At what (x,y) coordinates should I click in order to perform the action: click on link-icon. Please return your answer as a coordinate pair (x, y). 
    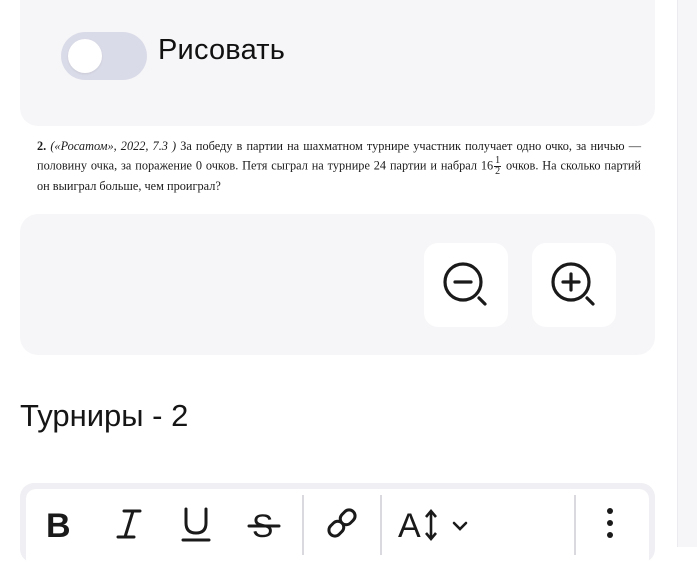
    Looking at the image, I should click on (342, 523).